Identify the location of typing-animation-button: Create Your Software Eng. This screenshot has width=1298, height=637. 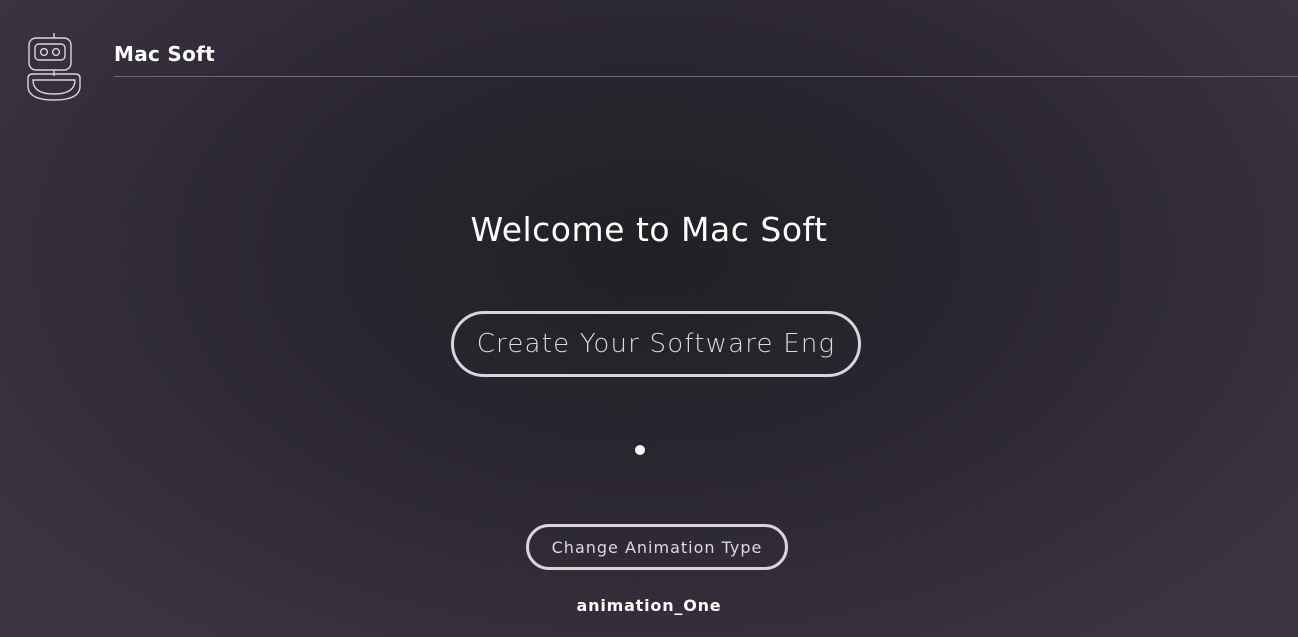
(656, 344).